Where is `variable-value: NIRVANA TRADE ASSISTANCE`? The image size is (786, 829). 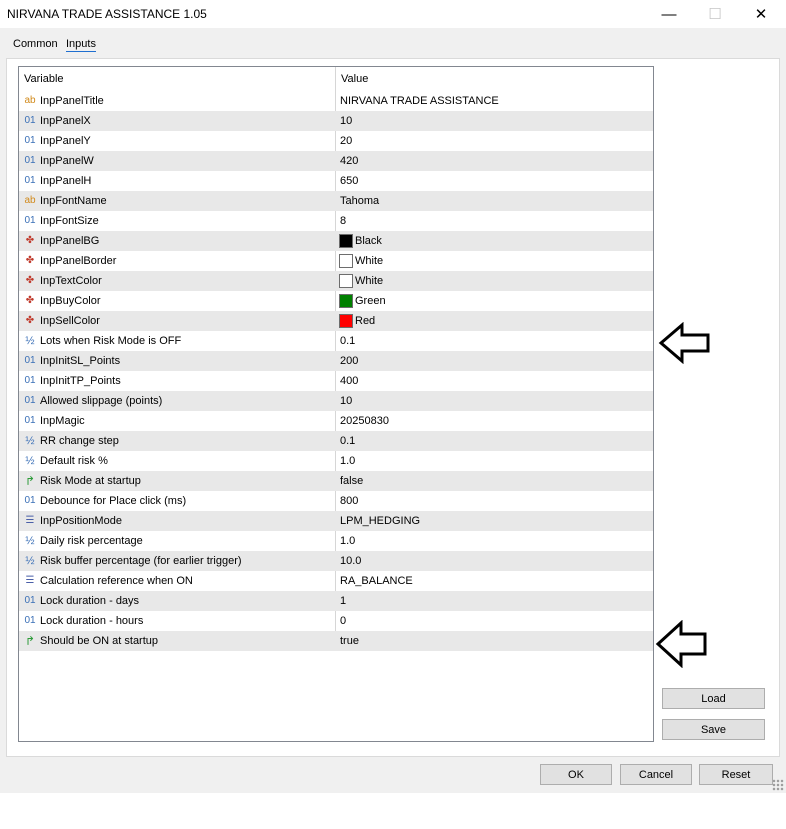
variable-value: NIRVANA TRADE ASSISTANCE is located at coordinates (419, 101).